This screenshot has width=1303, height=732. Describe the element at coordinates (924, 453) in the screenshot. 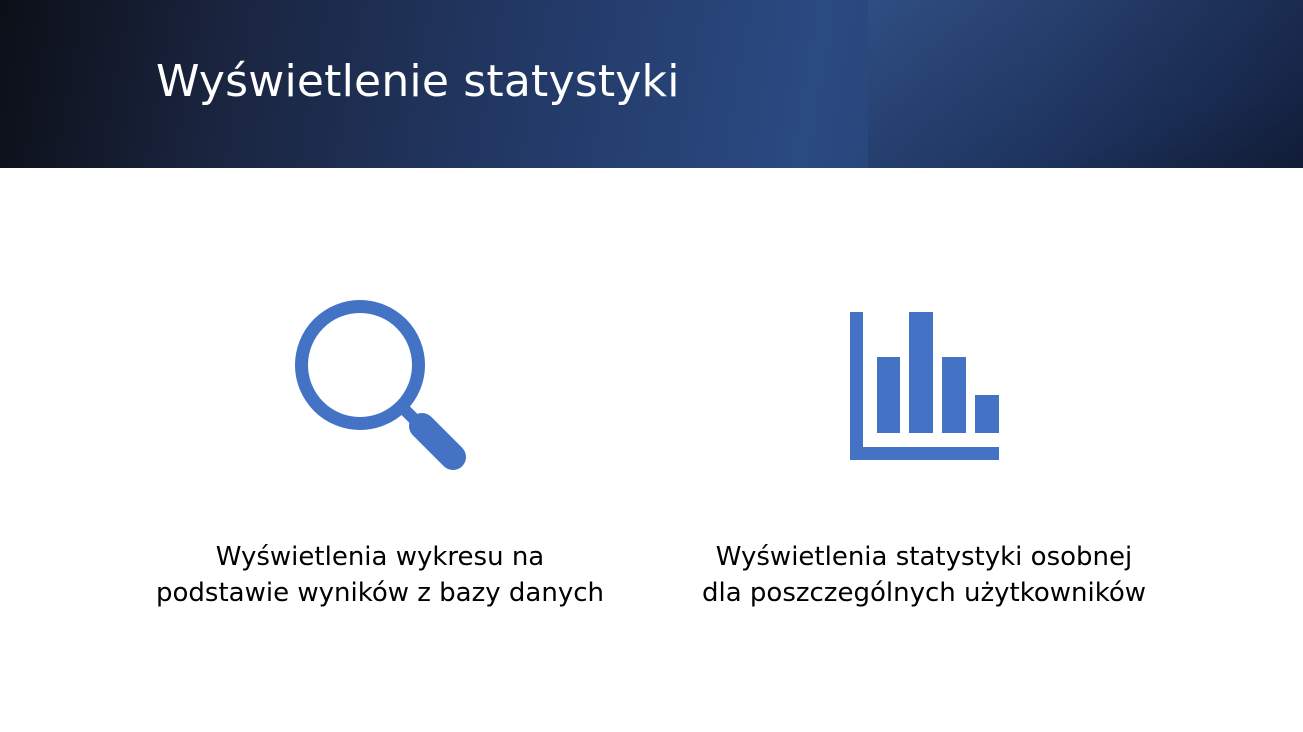

I see `chart-axis-horizontal` at that location.